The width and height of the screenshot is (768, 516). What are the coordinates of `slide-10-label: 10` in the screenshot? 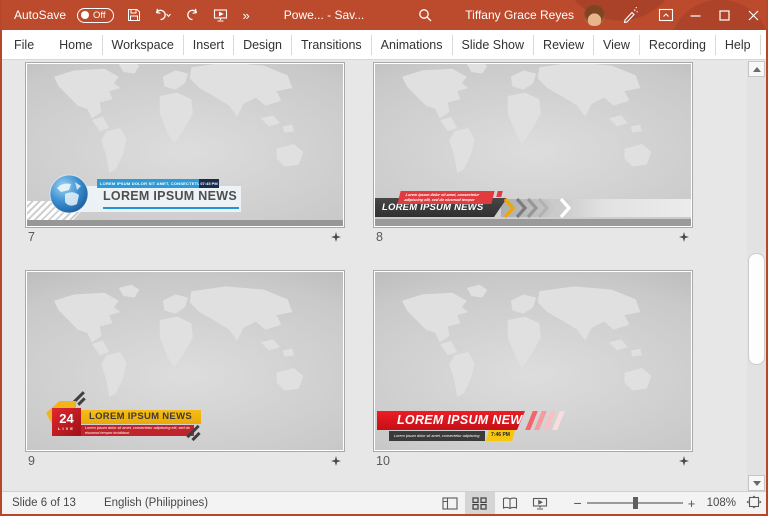 It's located at (533, 461).